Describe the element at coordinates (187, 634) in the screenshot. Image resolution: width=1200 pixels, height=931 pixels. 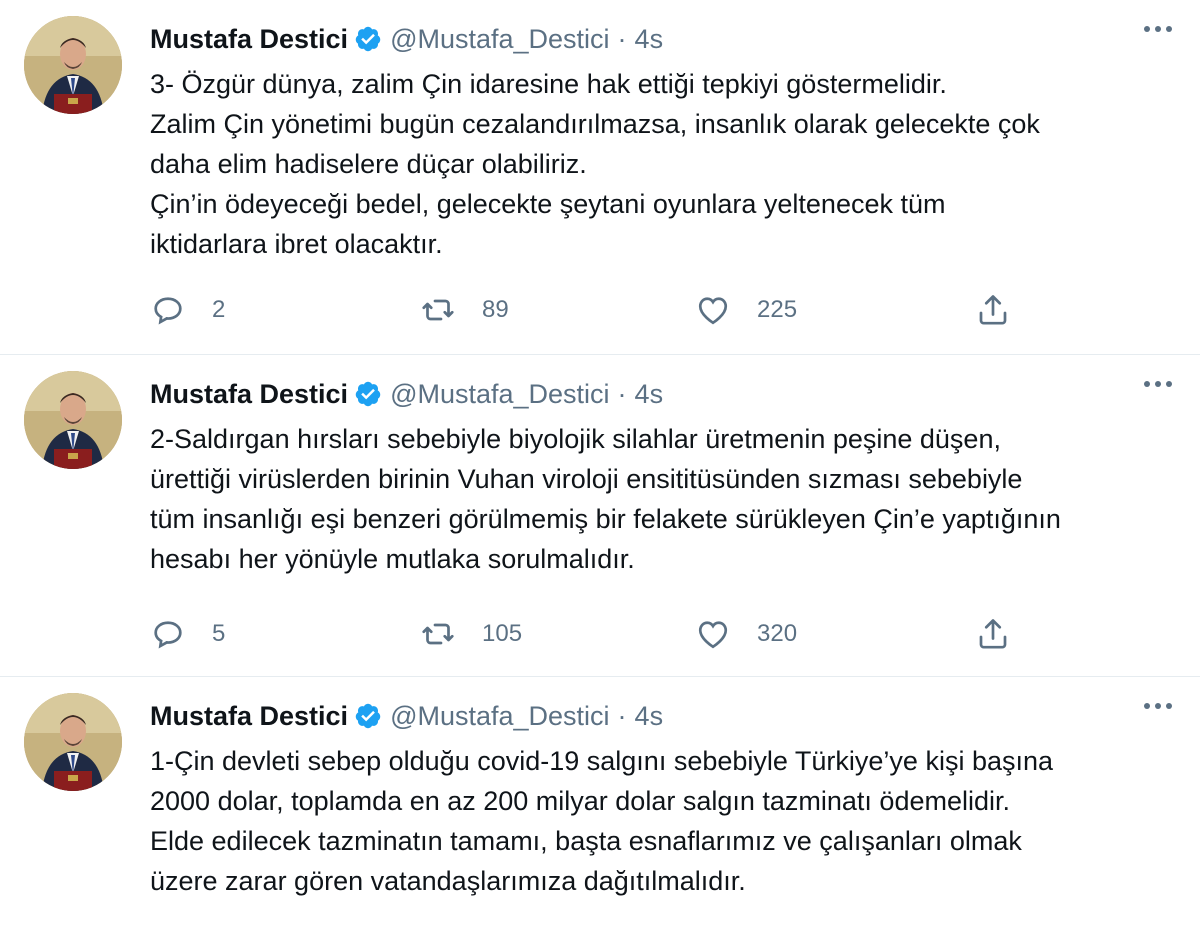
I see `reply-button: 5` at that location.